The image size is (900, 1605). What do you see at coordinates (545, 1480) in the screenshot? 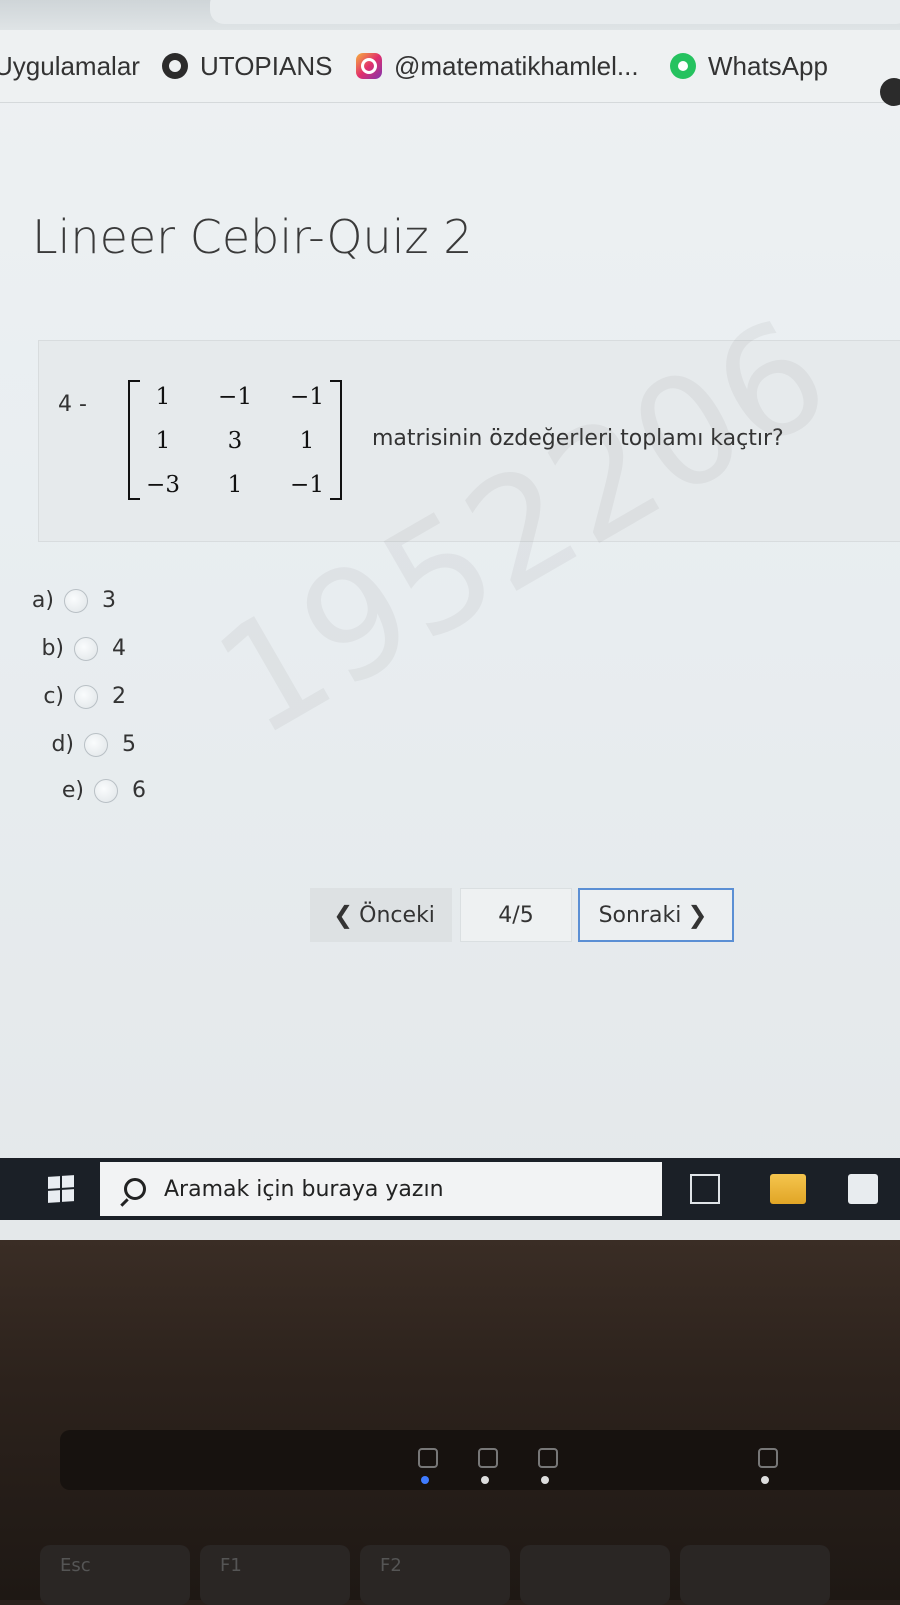
I see `num-lock-led` at bounding box center [545, 1480].